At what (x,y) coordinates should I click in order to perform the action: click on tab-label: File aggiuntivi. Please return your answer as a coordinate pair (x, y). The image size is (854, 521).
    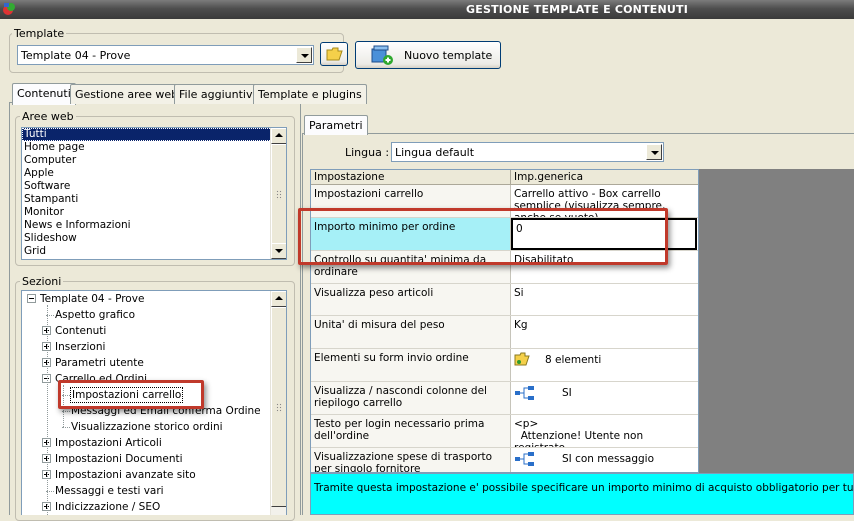
    Looking at the image, I should click on (217, 94).